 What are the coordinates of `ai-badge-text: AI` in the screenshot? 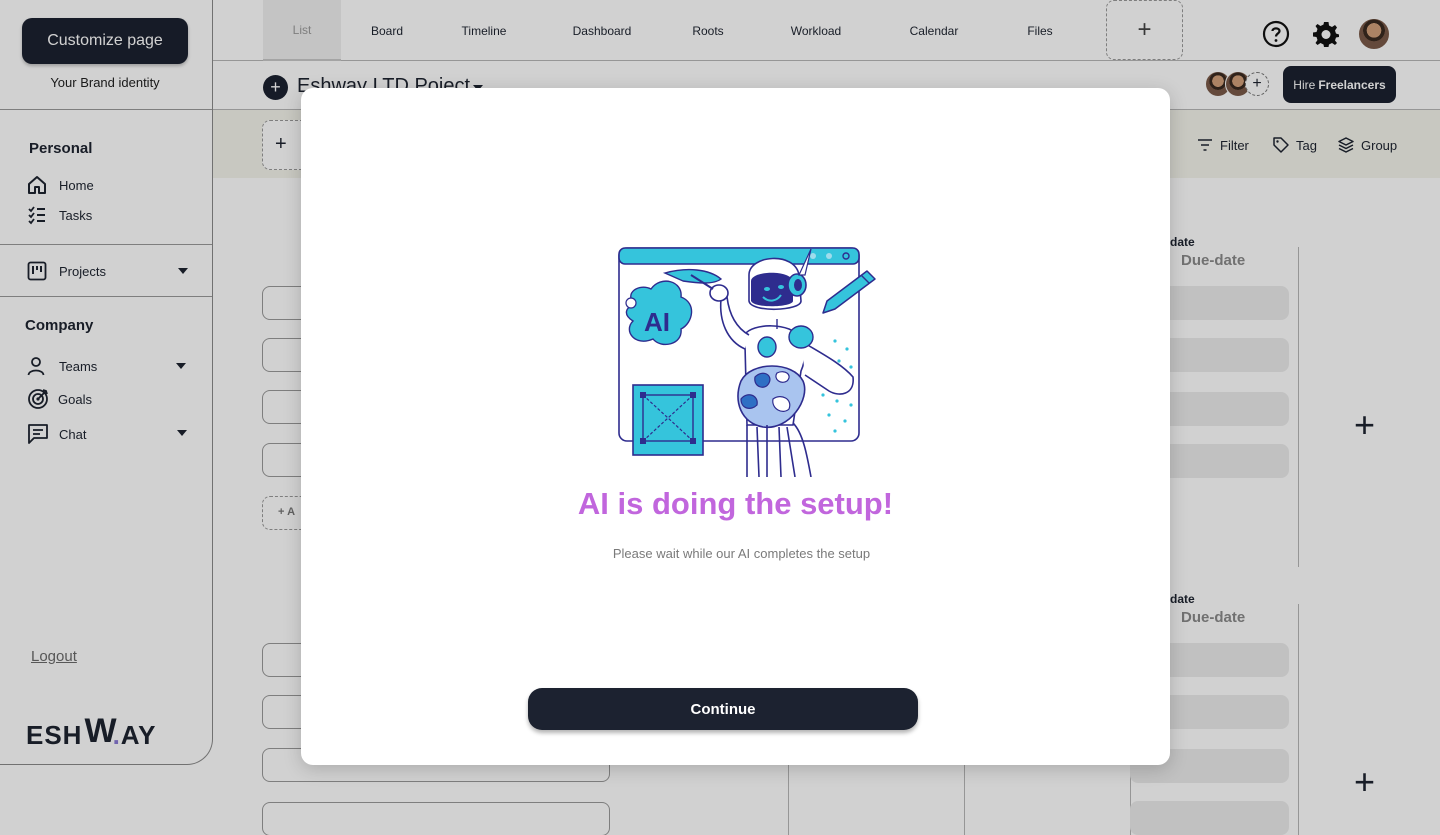 It's located at (657, 322).